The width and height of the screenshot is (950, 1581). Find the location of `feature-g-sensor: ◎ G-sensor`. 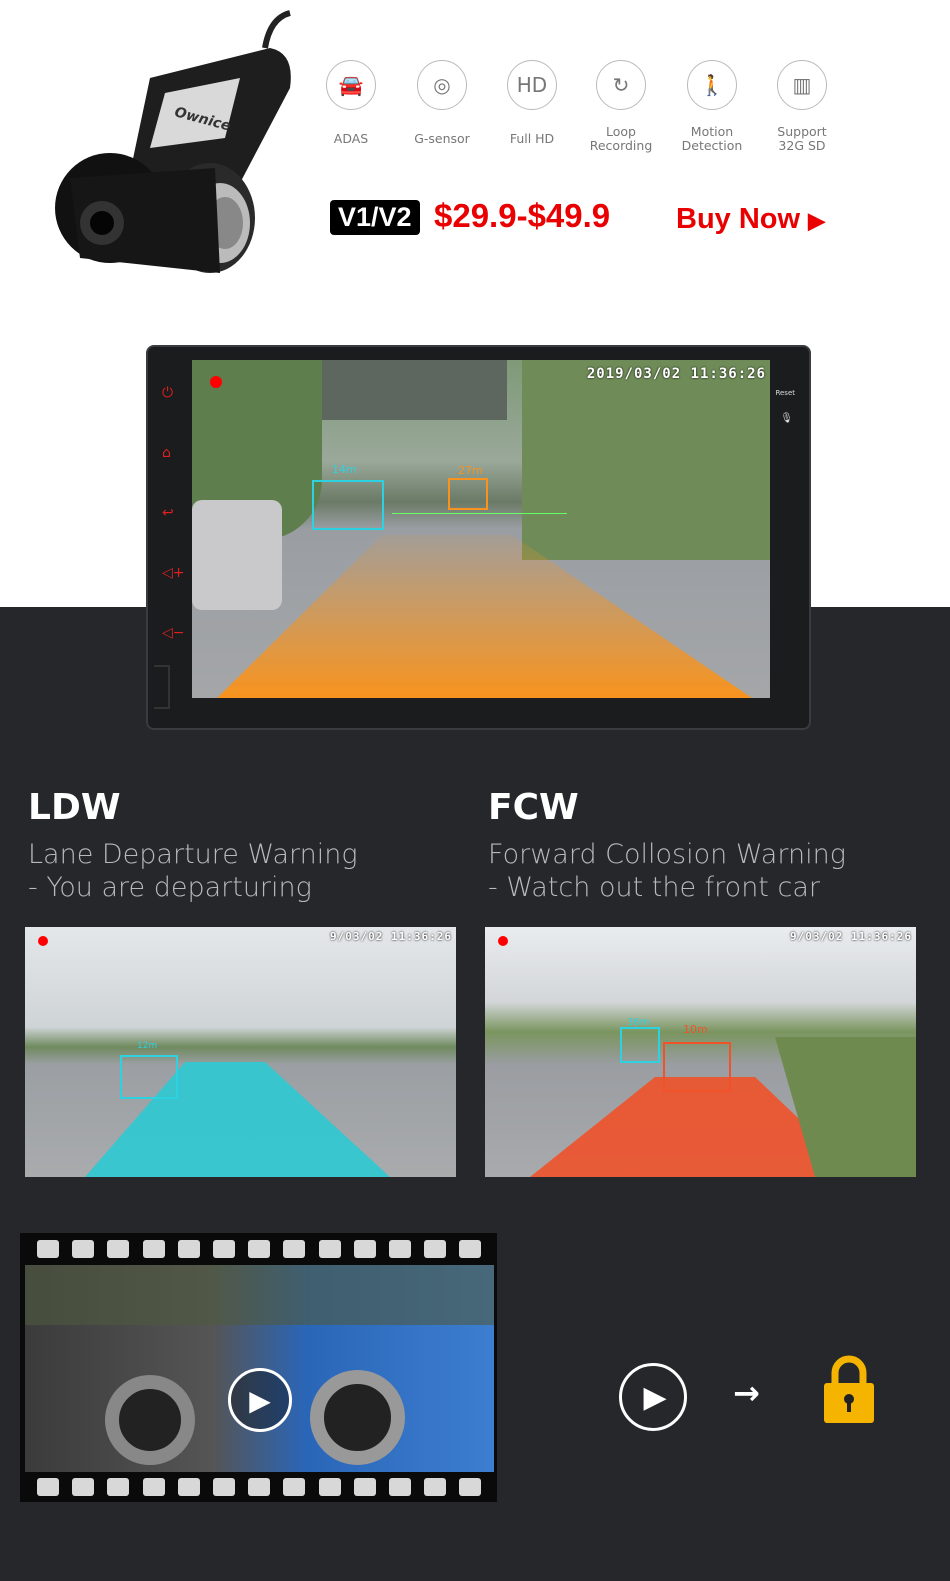

feature-g-sensor: ◎ G-sensor is located at coordinates (442, 107).